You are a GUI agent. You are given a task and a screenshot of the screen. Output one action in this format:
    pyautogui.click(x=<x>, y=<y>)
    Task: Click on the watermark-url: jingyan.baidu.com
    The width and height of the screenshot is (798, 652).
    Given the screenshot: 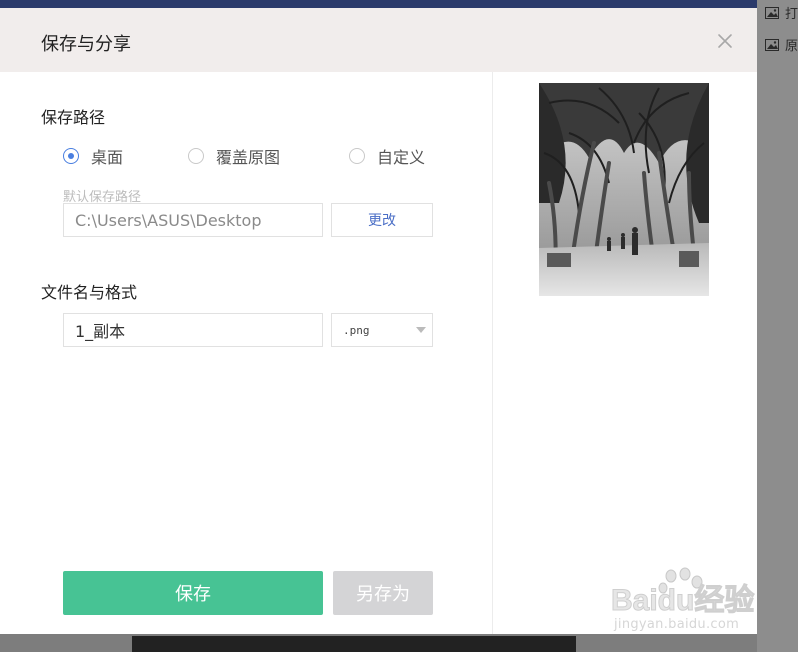 What is the action you would take?
    pyautogui.click(x=677, y=624)
    